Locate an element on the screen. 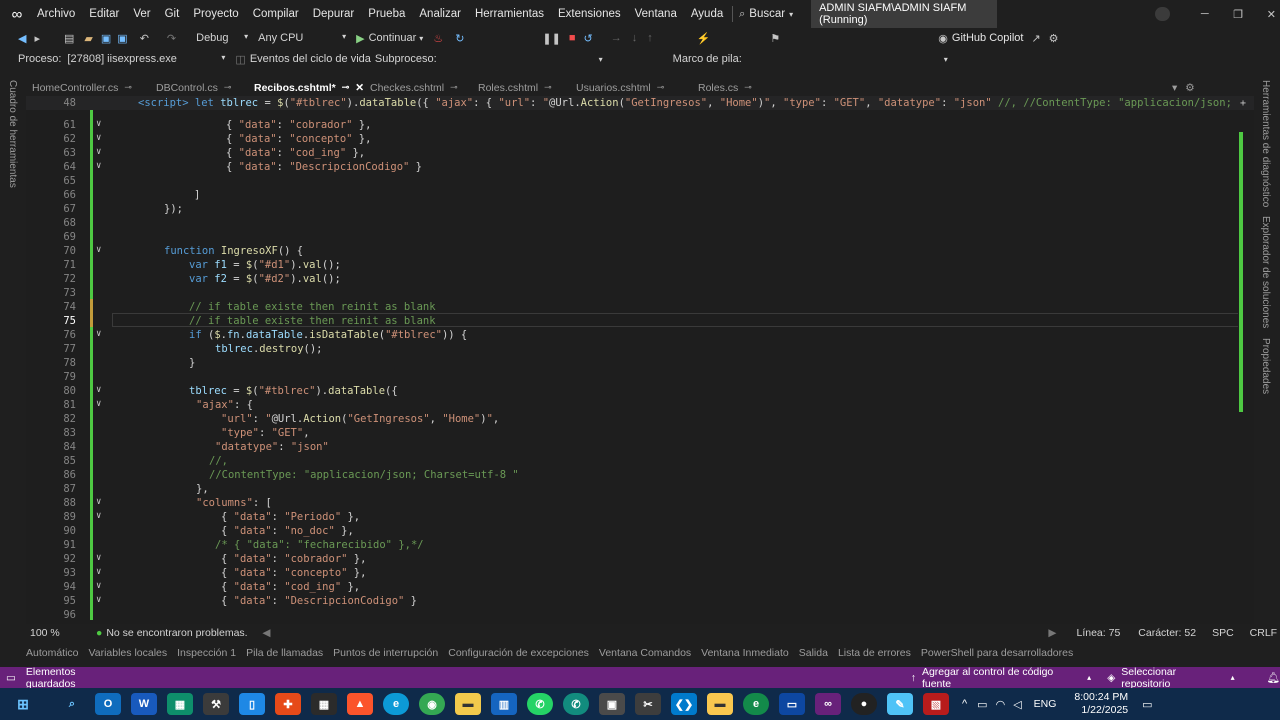  visual-studio-icon: ∞ is located at coordinates (828, 704).